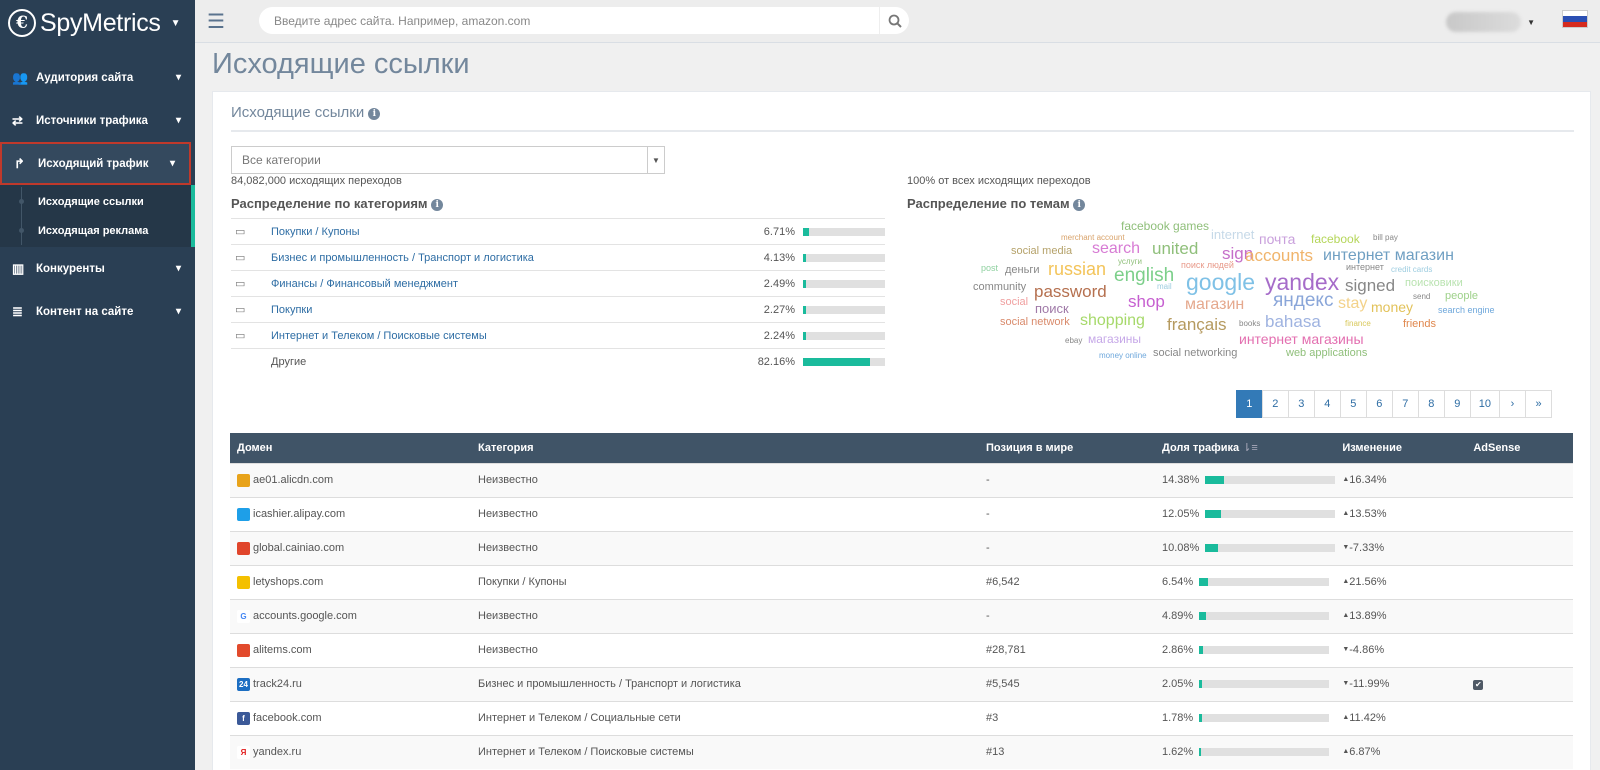 The width and height of the screenshot is (1600, 770). Describe the element at coordinates (805, 309) in the screenshot. I see `category-bar-fill` at that location.